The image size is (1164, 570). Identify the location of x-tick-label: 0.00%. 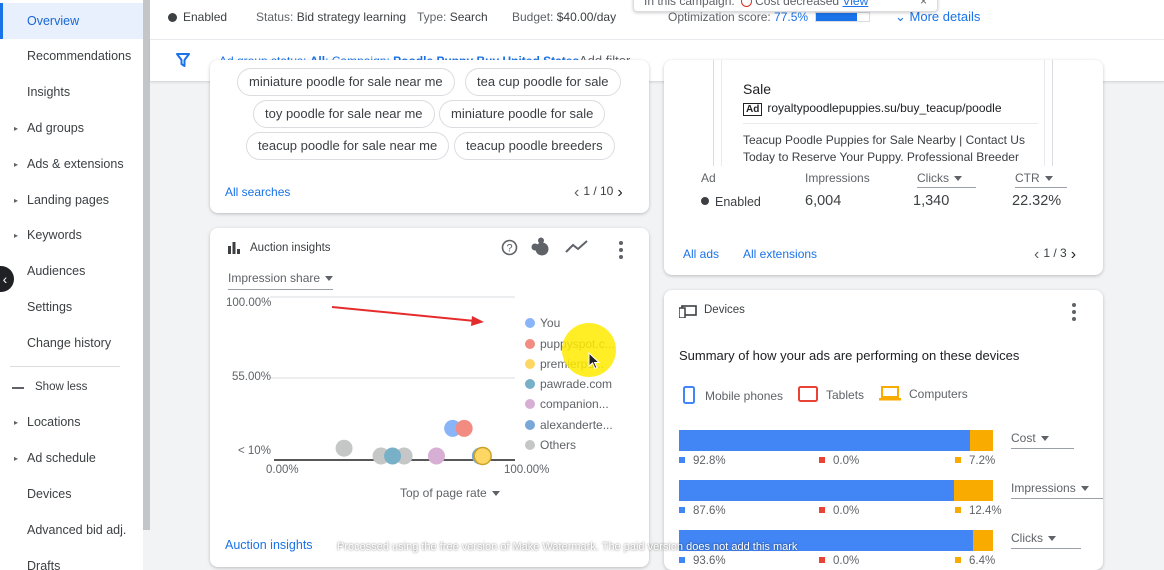
(282, 470).